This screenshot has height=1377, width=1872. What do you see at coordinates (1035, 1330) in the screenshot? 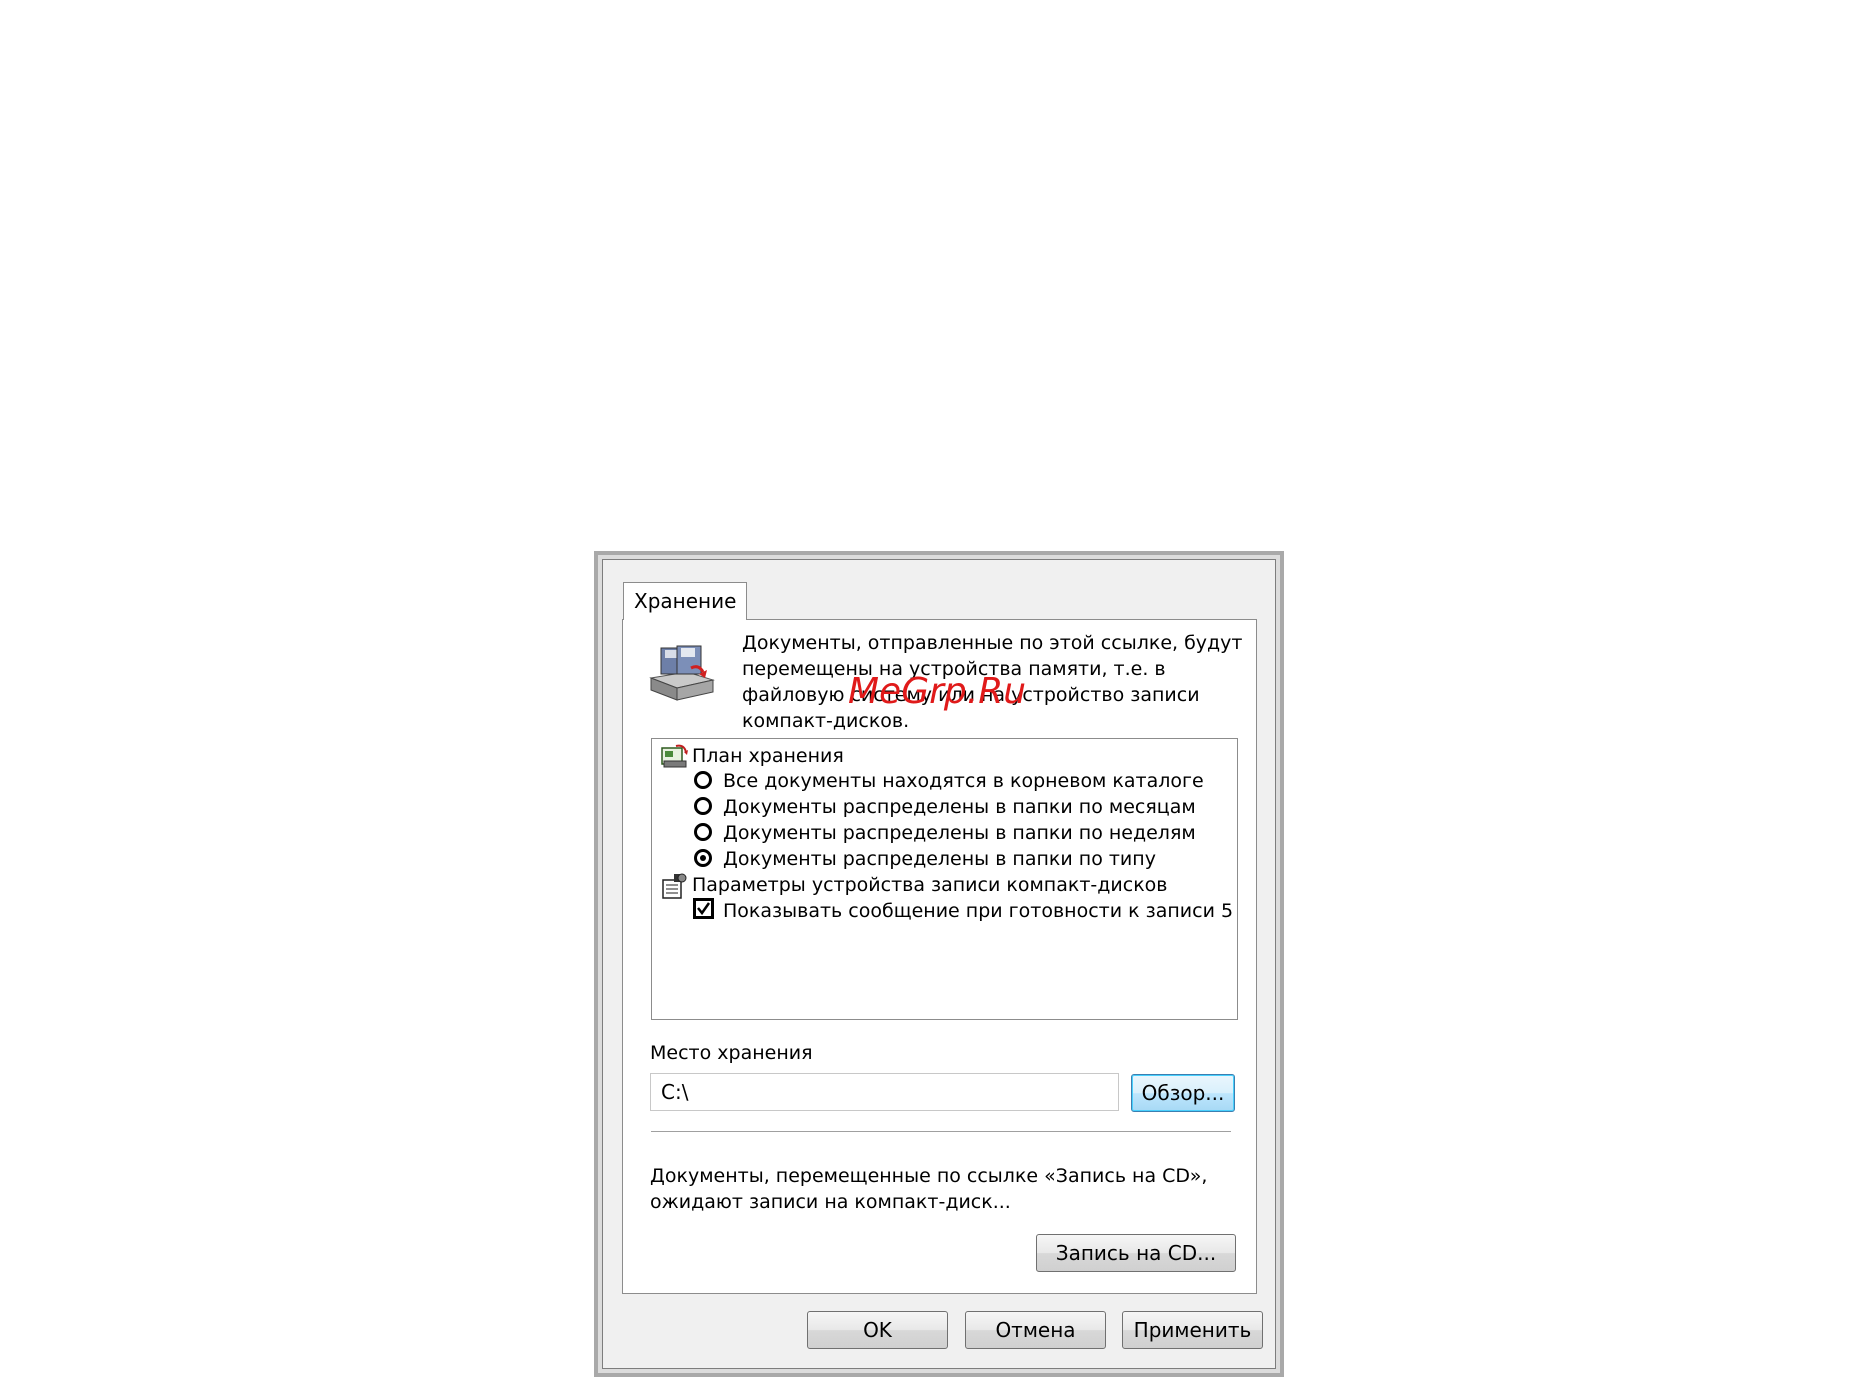
I see `cancel-button: Отмена` at bounding box center [1035, 1330].